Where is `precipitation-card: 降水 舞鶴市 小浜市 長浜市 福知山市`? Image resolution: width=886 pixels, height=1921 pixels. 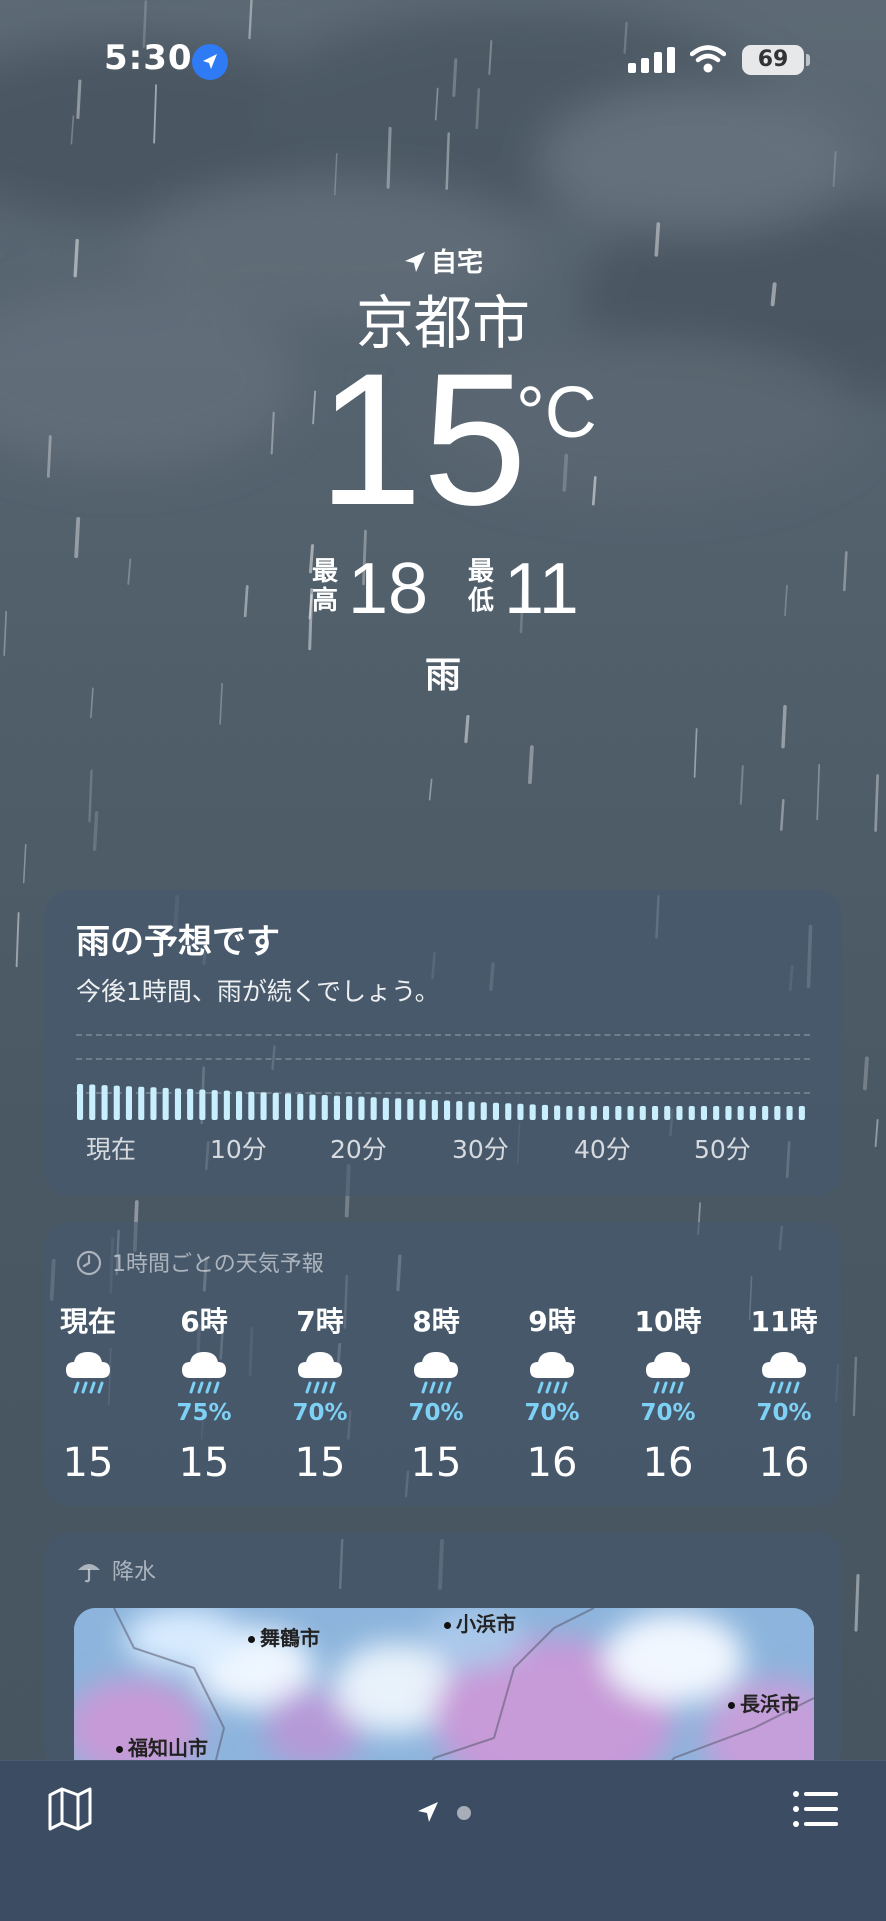
precipitation-card: 降水 舞鶴市 小浜市 長浜市 福知山市 is located at coordinates (443, 1652).